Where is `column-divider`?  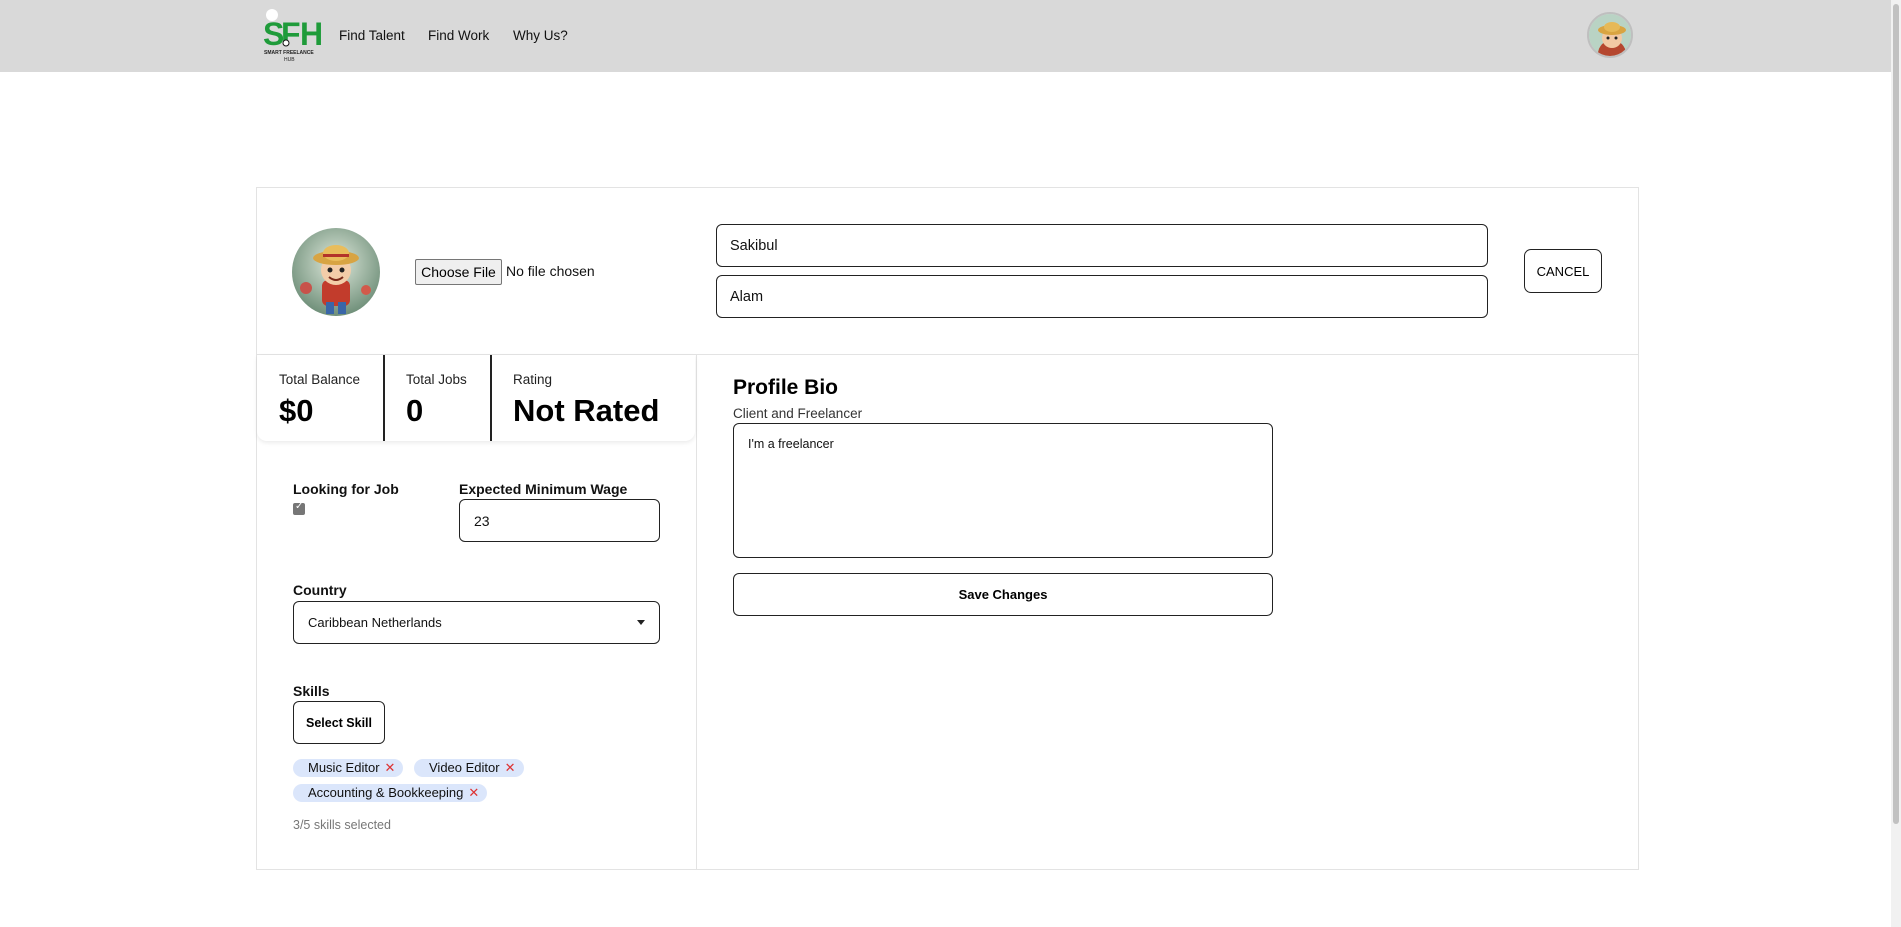
column-divider is located at coordinates (696, 612).